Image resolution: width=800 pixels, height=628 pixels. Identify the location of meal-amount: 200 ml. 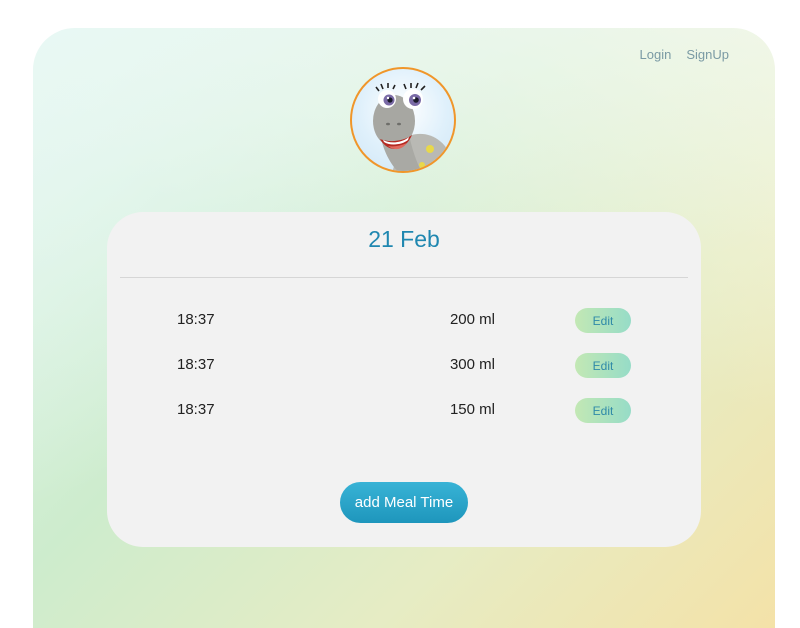
(472, 319).